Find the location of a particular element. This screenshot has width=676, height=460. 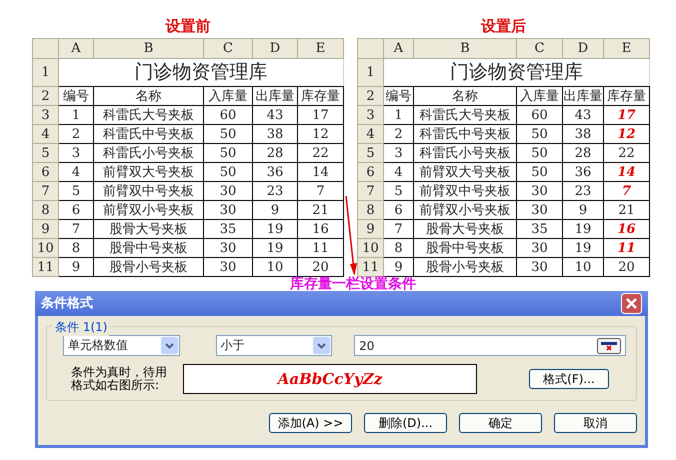

table-cell: 前臂双大号夹板 is located at coordinates (465, 172).